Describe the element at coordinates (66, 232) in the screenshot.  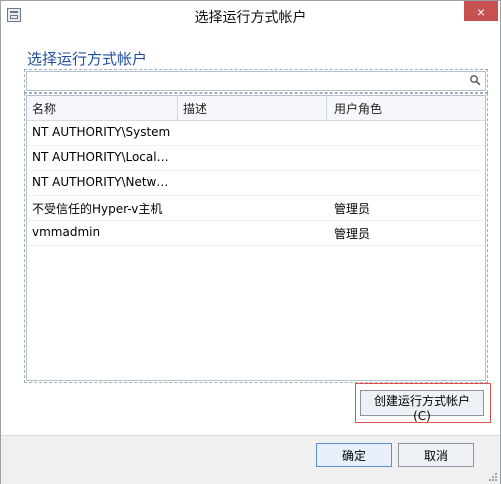
I see `row-name: vmmadmin` at that location.